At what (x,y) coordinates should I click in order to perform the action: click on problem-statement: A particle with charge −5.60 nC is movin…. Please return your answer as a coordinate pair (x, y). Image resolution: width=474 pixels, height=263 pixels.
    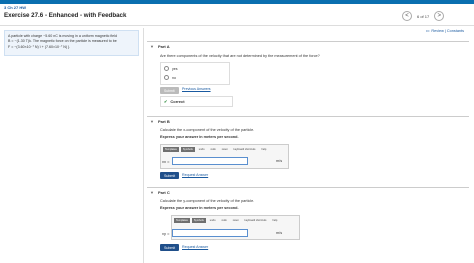
    Looking at the image, I should click on (71, 43).